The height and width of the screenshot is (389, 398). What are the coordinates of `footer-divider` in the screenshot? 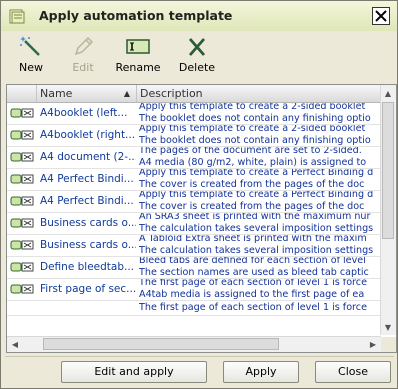 It's located at (199, 356).